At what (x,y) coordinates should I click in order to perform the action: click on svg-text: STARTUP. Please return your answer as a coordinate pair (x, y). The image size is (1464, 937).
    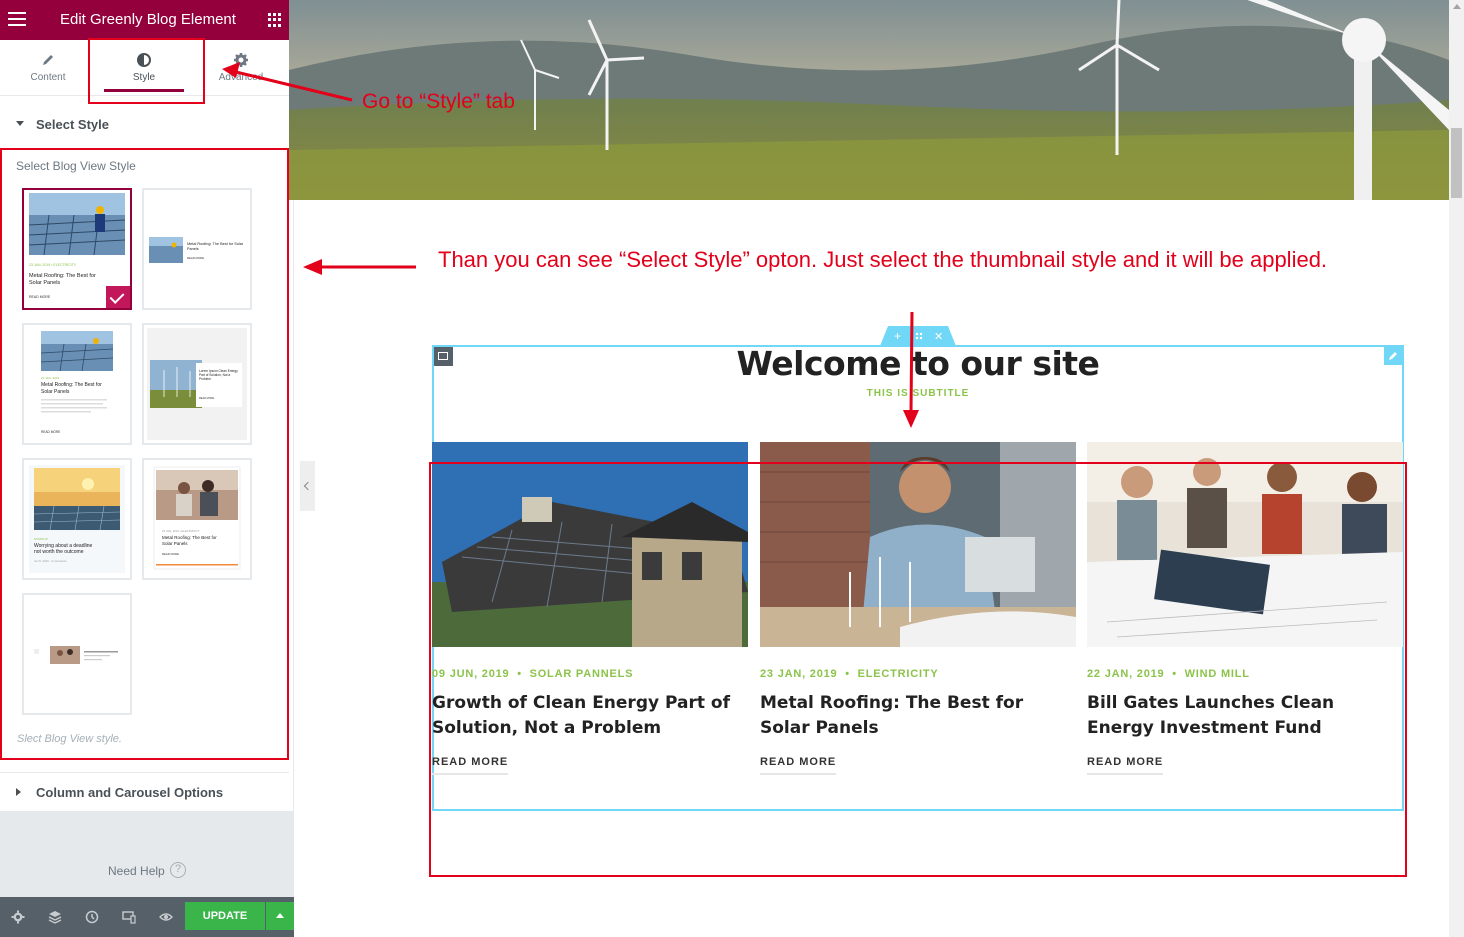
    Looking at the image, I should click on (41, 539).